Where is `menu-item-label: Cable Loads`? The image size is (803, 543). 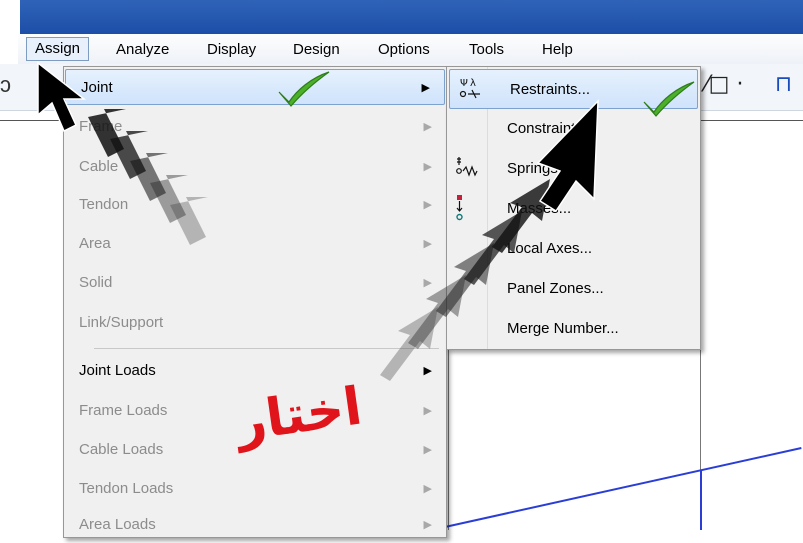
menu-item-label: Cable Loads is located at coordinates (121, 449).